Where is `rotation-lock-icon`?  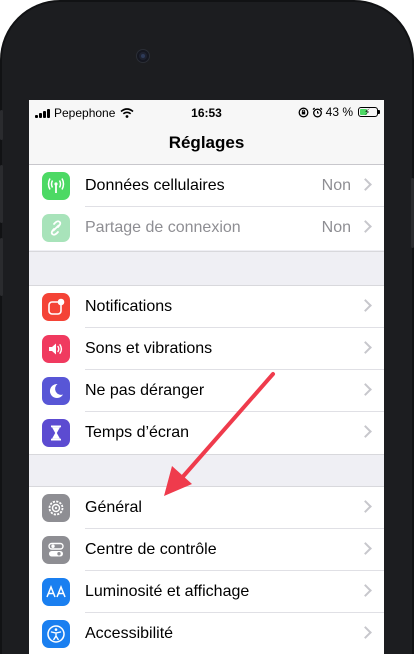 rotation-lock-icon is located at coordinates (303, 112).